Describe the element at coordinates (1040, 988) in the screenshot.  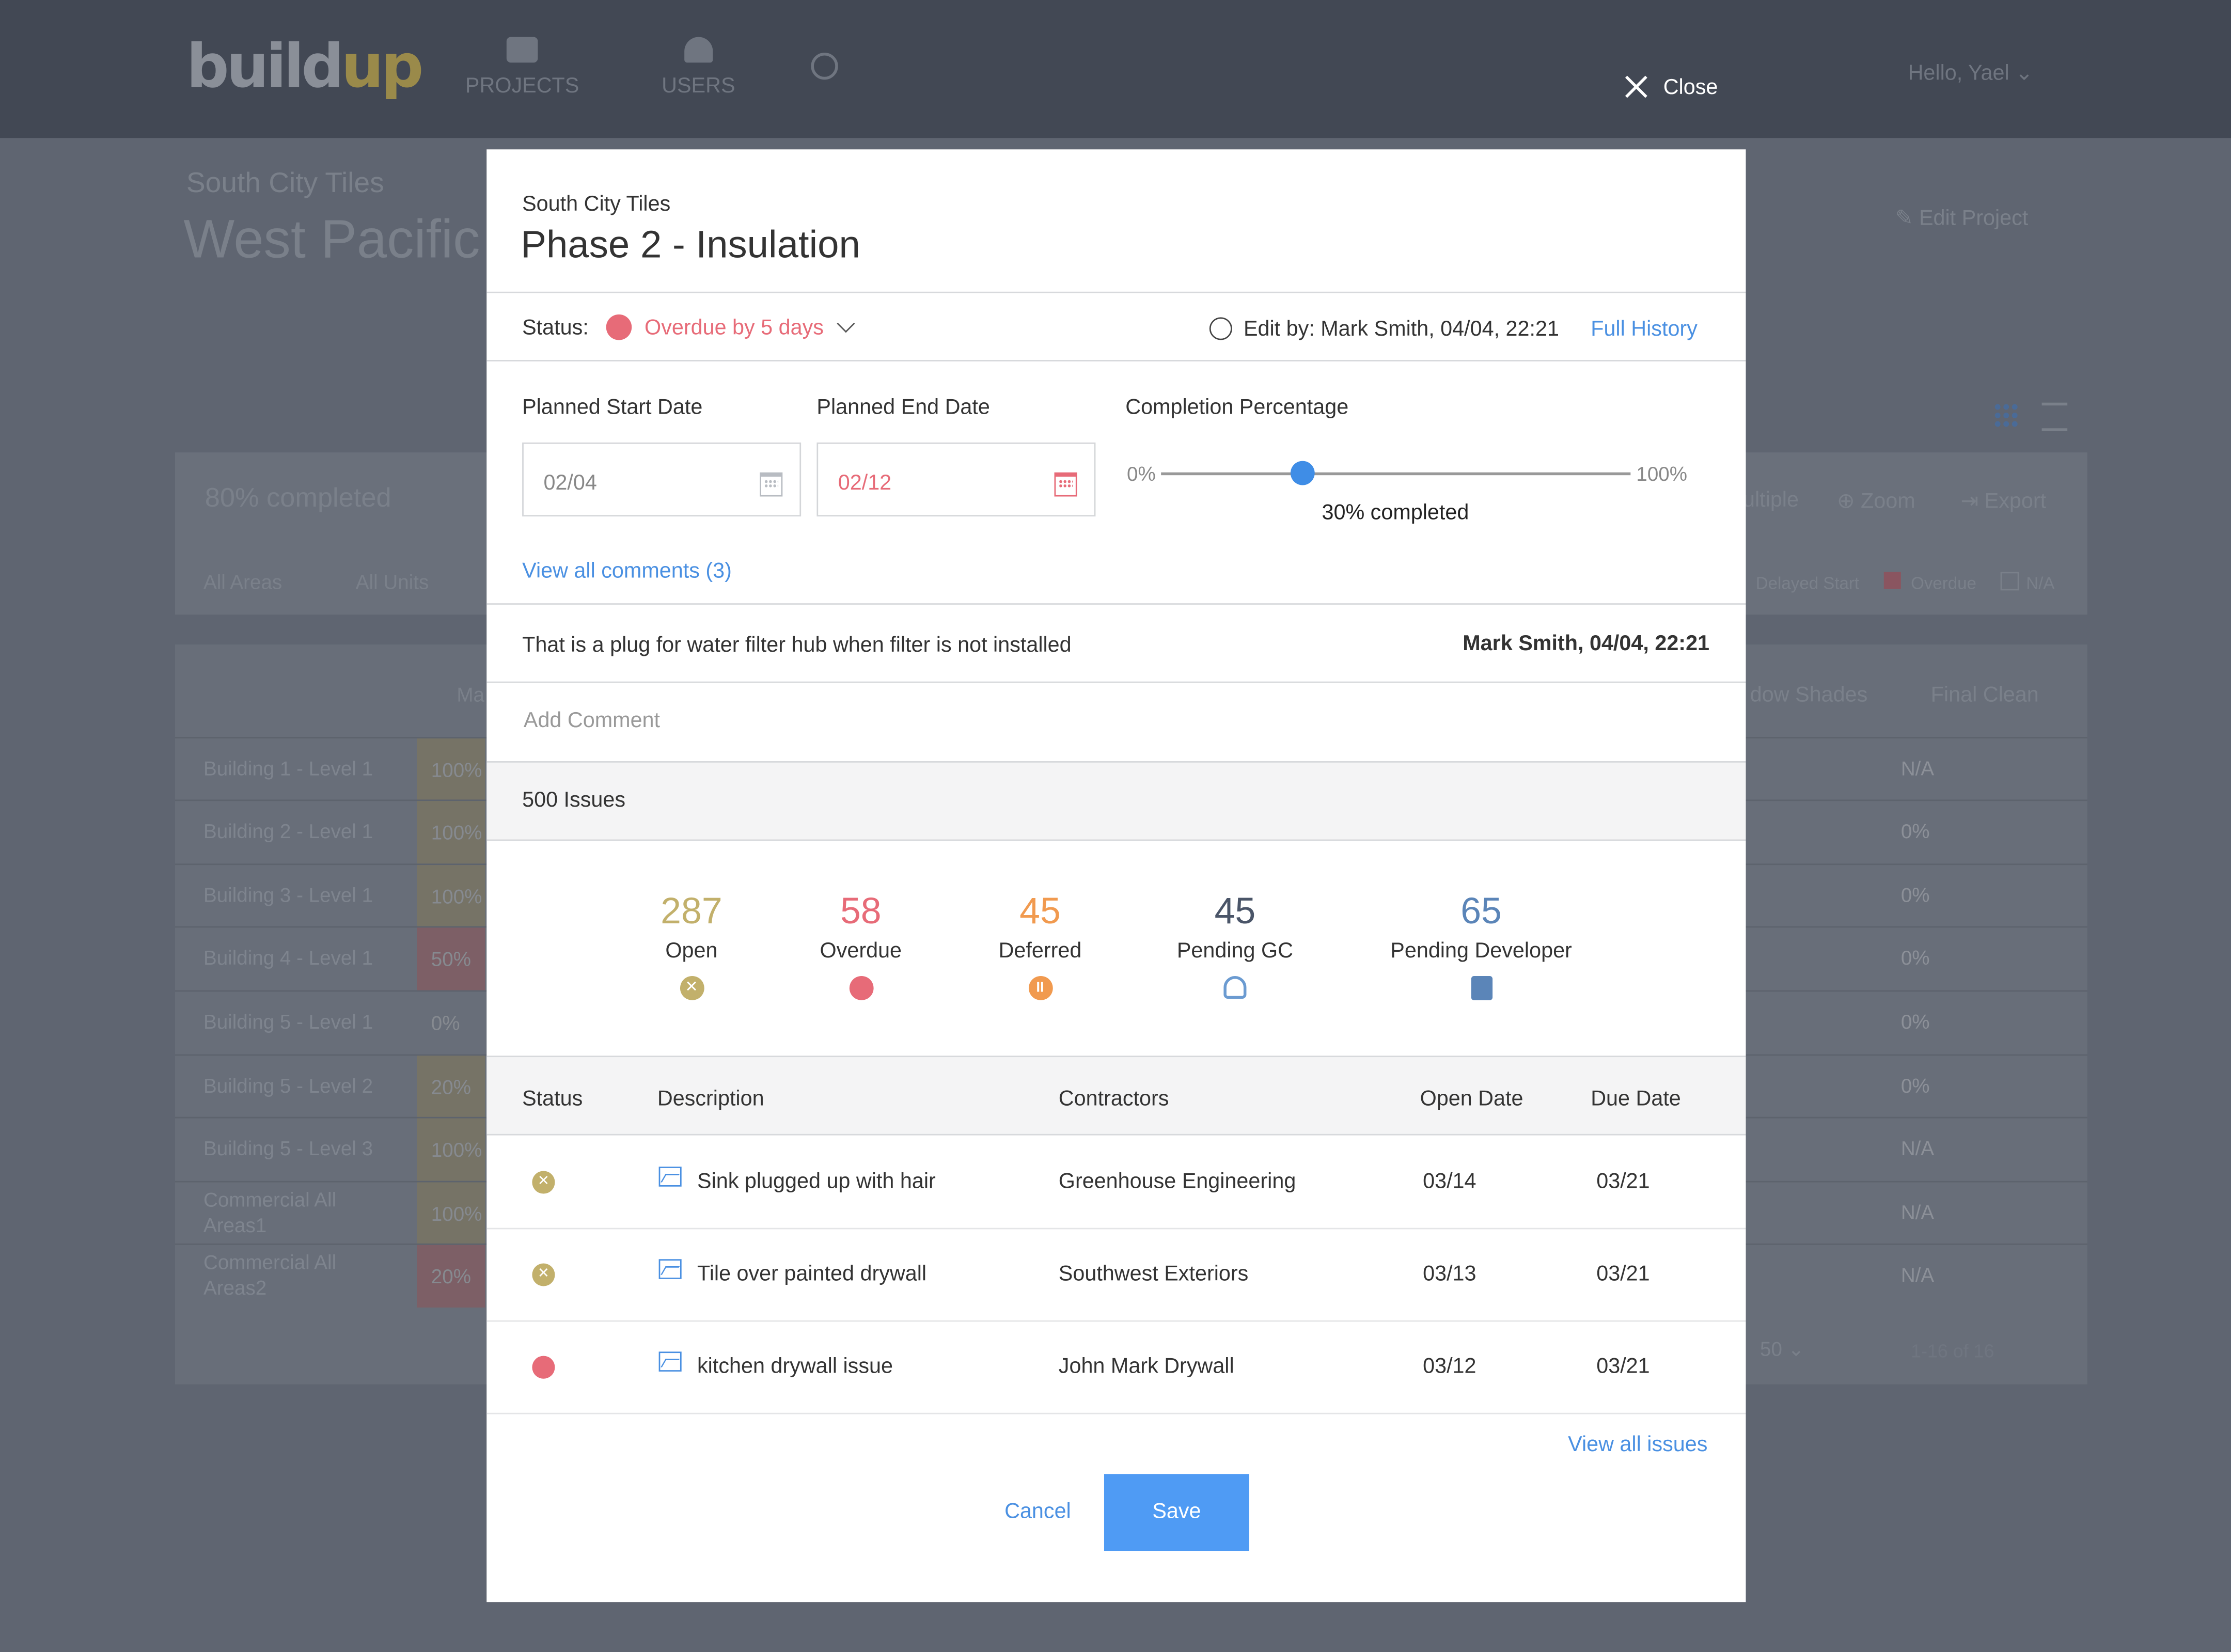
I see `pause-icon: II` at that location.